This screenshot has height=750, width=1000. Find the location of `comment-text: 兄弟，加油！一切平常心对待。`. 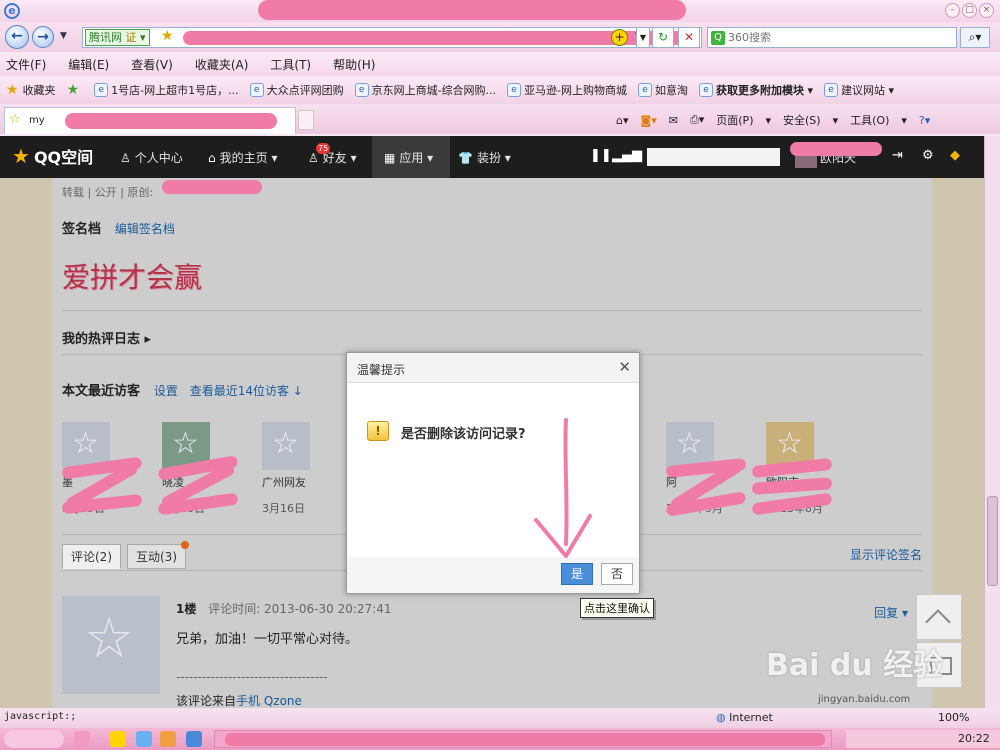

comment-text: 兄弟，加油！一切平常心对待。 is located at coordinates (267, 639).